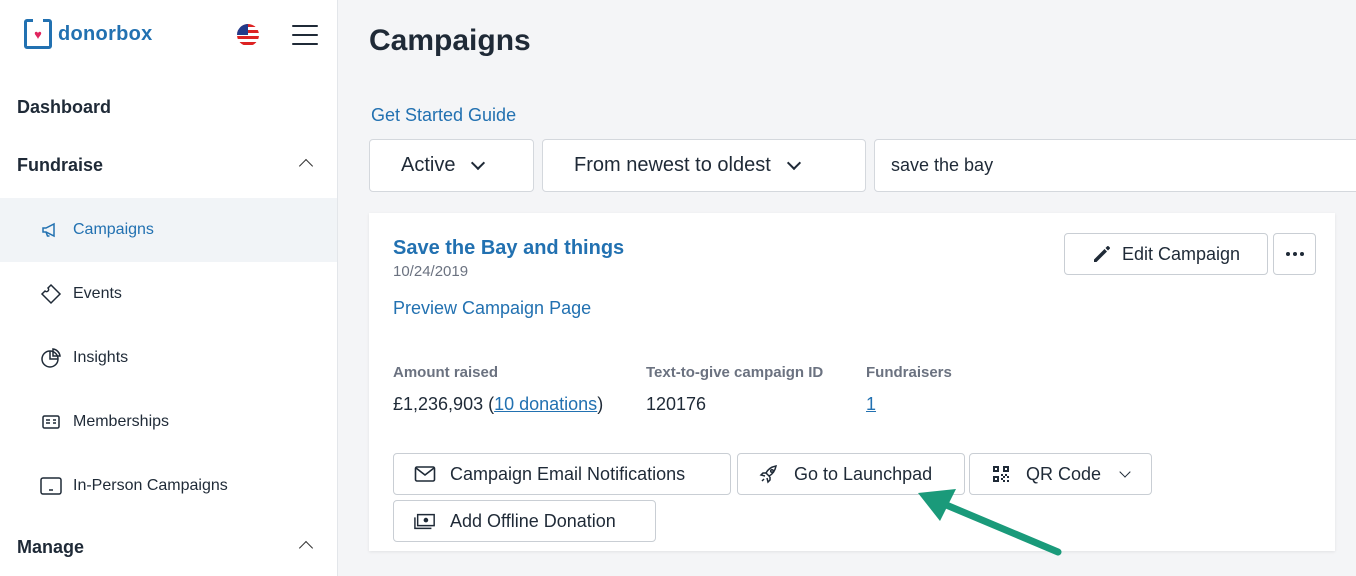 The image size is (1356, 576). I want to click on campaign-email-notifications-button: Campaign Email Notifications, so click(562, 474).